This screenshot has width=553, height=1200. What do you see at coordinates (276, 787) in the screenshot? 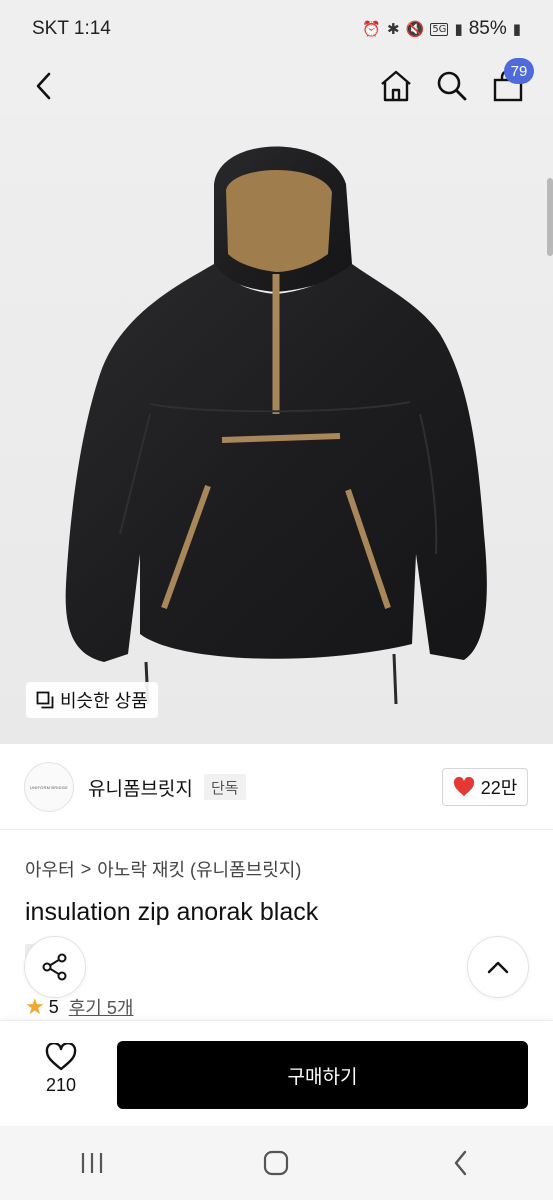
I see `brand-row: UNIFORM BRIDGE 유니폼브릿지 단독 22만` at bounding box center [276, 787].